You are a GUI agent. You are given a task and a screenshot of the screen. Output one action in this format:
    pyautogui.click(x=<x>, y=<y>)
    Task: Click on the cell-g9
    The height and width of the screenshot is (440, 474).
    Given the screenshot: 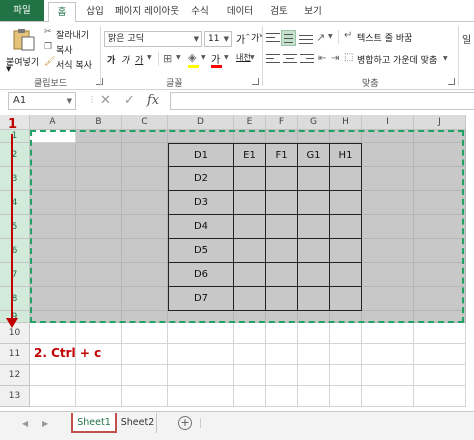 What is the action you would take?
    pyautogui.click(x=314, y=317)
    